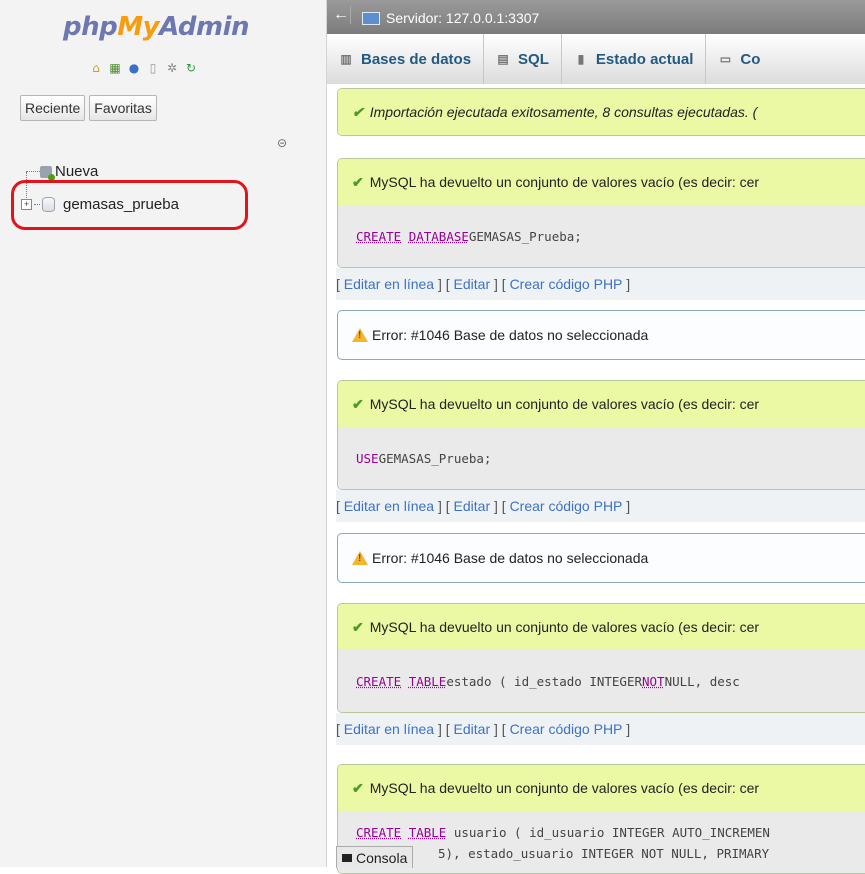 This screenshot has height=874, width=865. I want to click on highlight-annotation, so click(129, 205).